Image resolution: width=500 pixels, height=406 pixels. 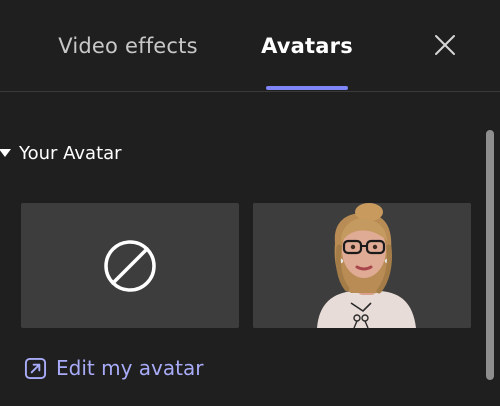 What do you see at coordinates (130, 368) in the screenshot?
I see `edit-my-avatar-label: Edit my avatar` at bounding box center [130, 368].